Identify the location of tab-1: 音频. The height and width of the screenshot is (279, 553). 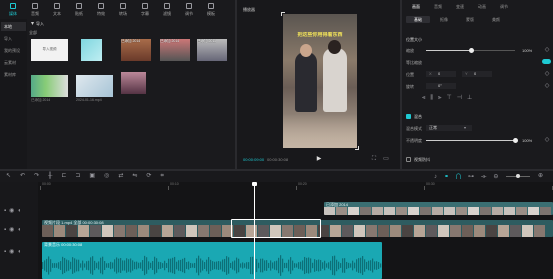
(438, 6).